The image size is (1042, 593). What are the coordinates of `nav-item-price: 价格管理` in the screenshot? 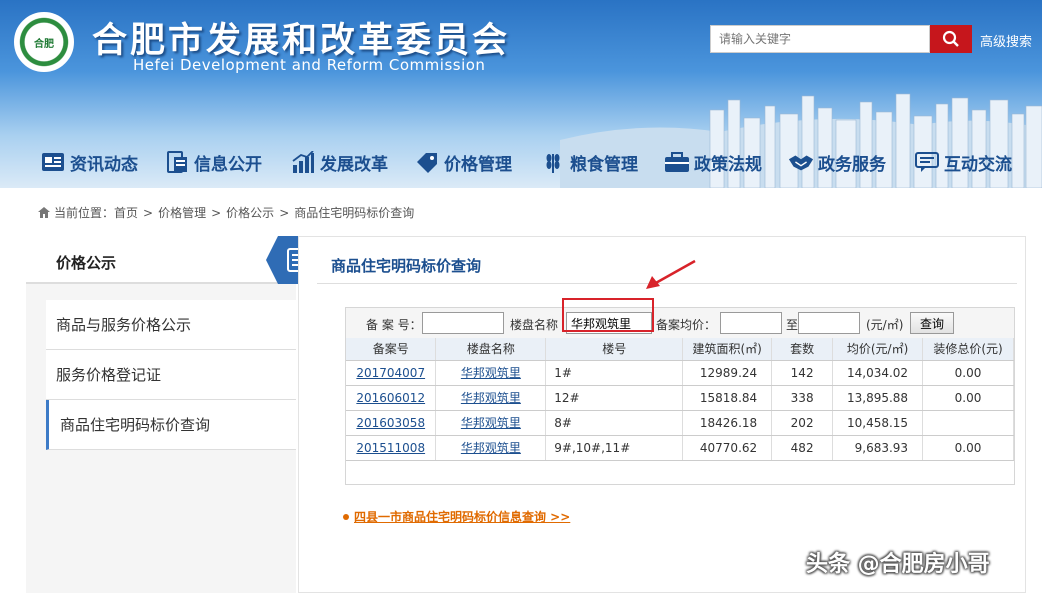 It's located at (463, 162).